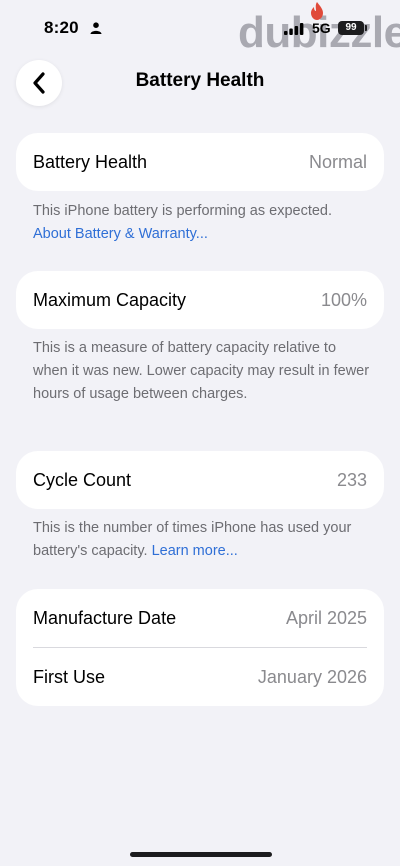 This screenshot has height=866, width=400. Describe the element at coordinates (96, 28) in the screenshot. I see `person-icon` at that location.